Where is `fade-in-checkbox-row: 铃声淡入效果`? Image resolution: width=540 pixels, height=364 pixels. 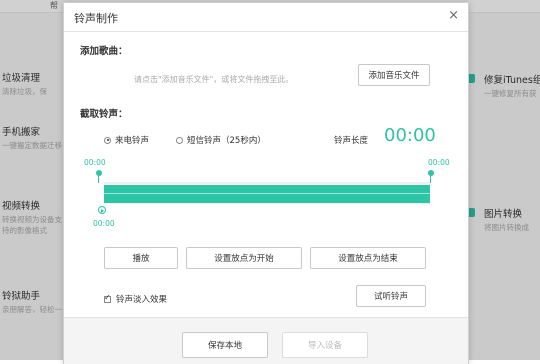
fade-in-checkbox-row: 铃声淡入效果 is located at coordinates (135, 299).